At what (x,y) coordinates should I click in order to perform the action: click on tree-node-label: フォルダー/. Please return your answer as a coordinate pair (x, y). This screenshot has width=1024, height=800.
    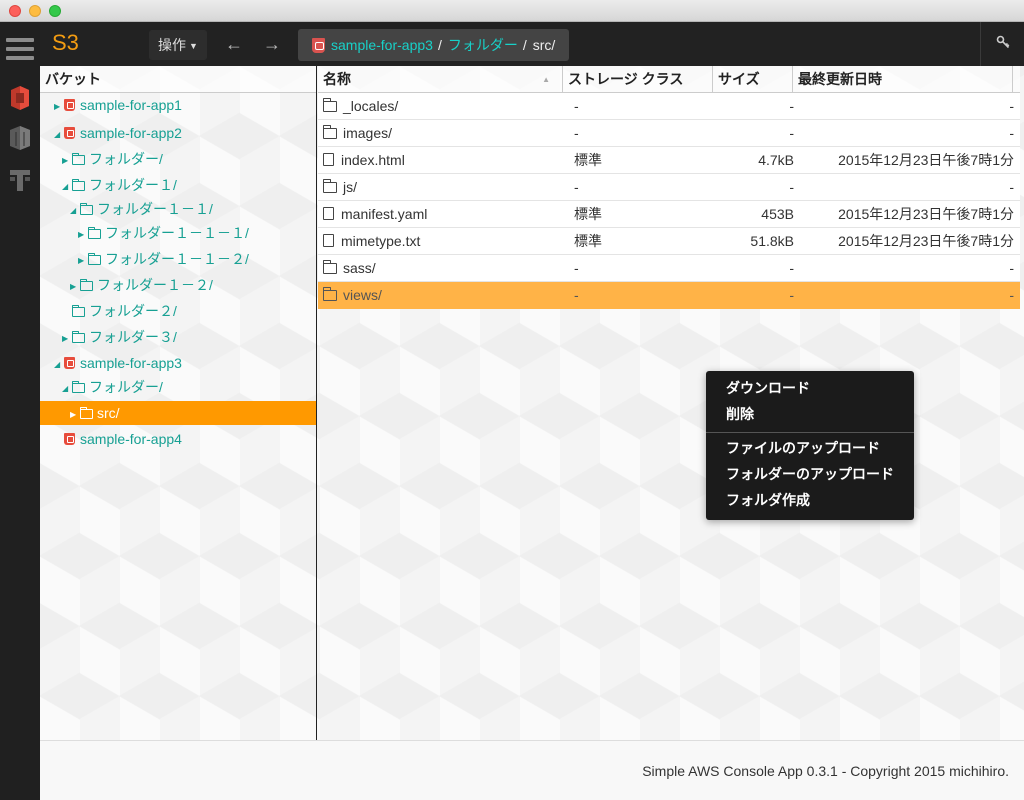
    Looking at the image, I should click on (126, 387).